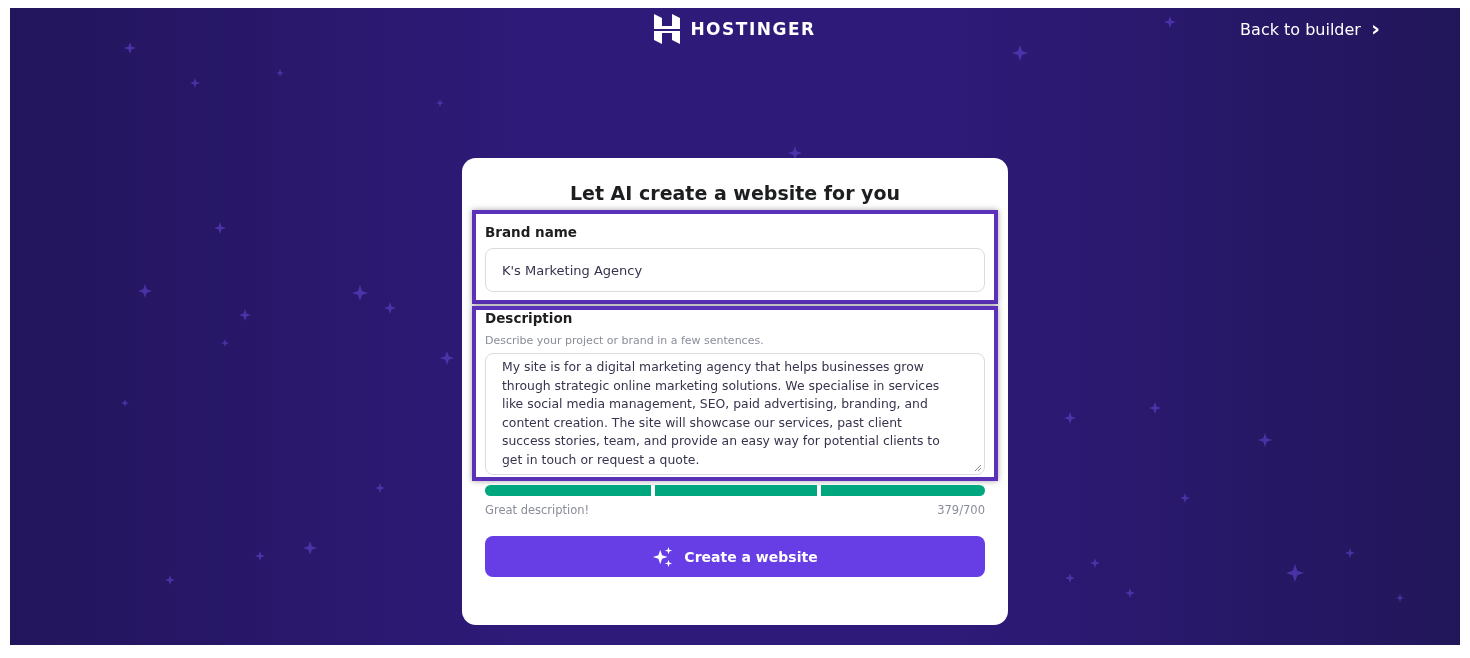 The height and width of the screenshot is (658, 1470). Describe the element at coordinates (735, 270) in the screenshot. I see `brand-name-field: K's Marketing Agency` at that location.